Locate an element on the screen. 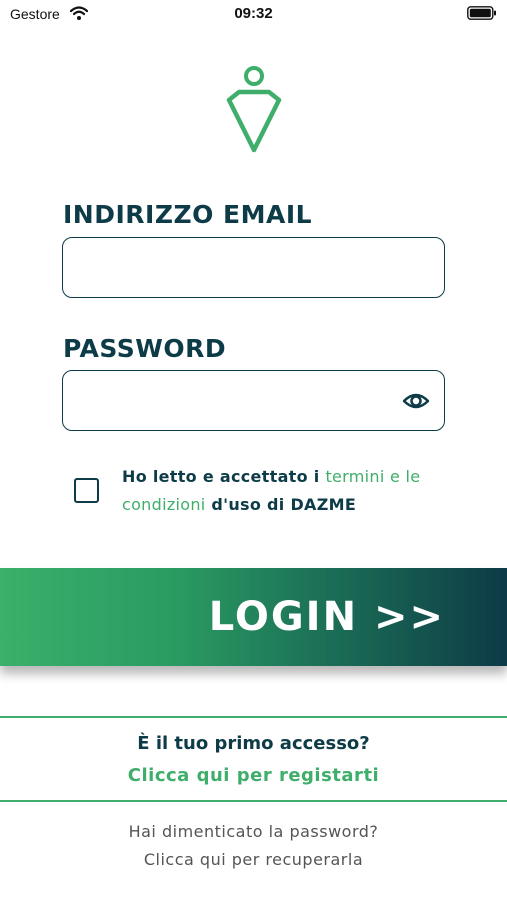 The height and width of the screenshot is (900, 507). battery-icon is located at coordinates (481, 13).